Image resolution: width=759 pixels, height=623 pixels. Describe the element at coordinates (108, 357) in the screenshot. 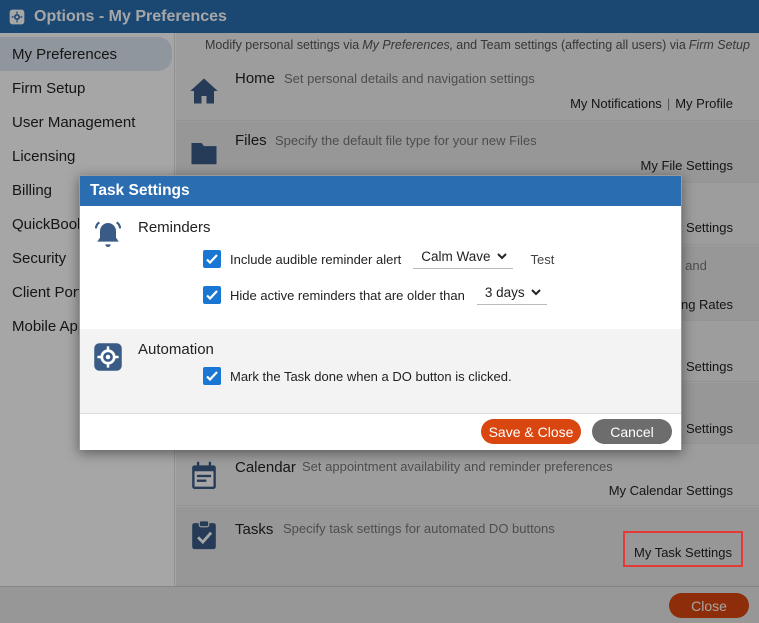

I see `gear-icon` at that location.